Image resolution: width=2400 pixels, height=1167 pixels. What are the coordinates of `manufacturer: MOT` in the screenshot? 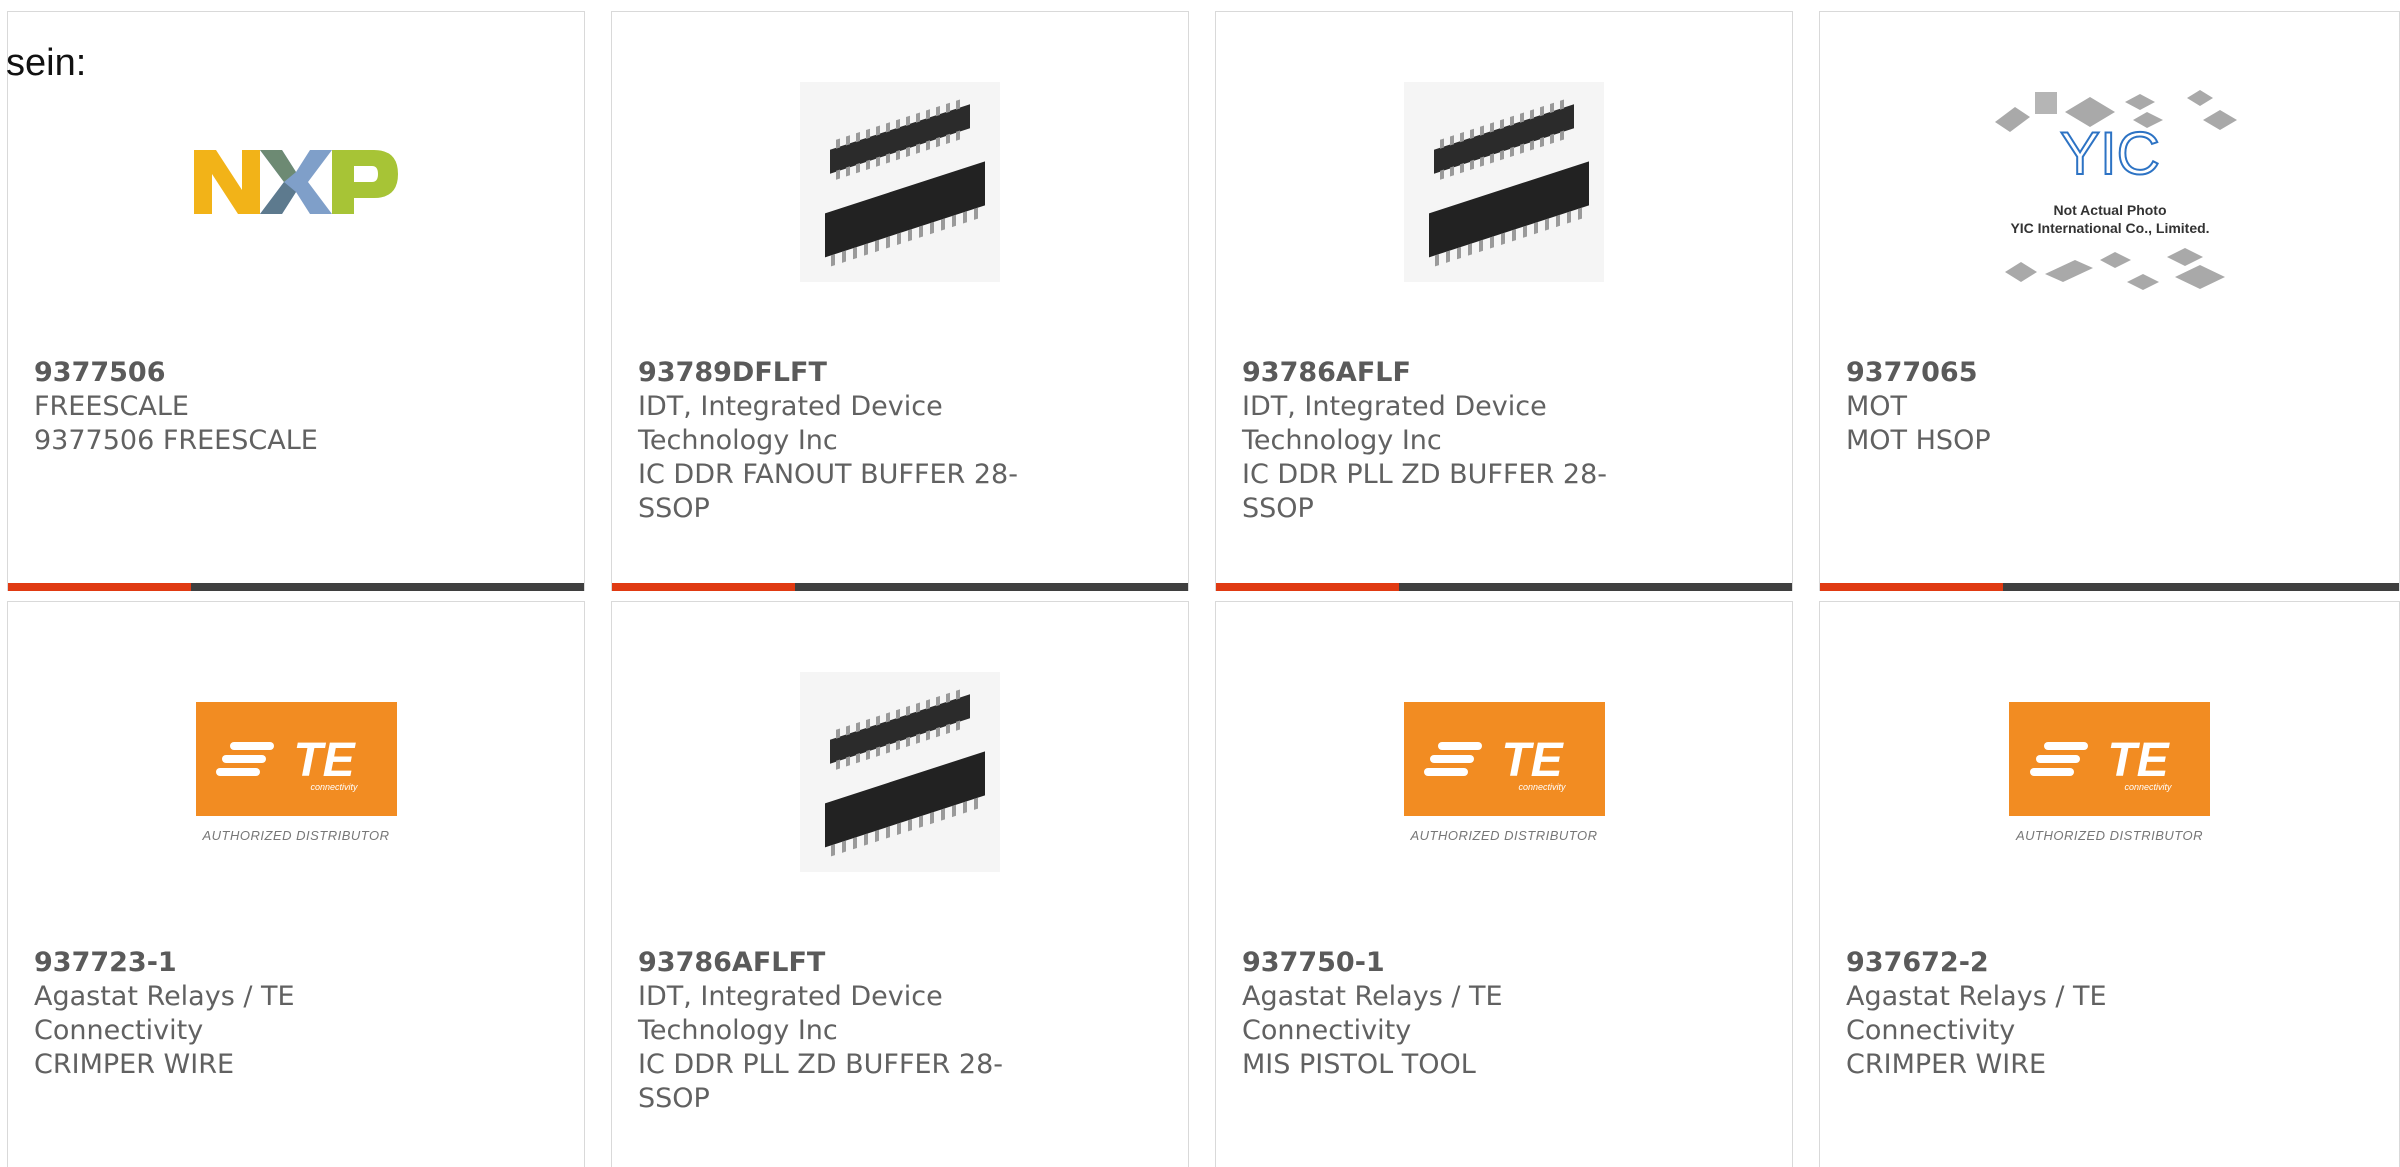 It's located at (1877, 406).